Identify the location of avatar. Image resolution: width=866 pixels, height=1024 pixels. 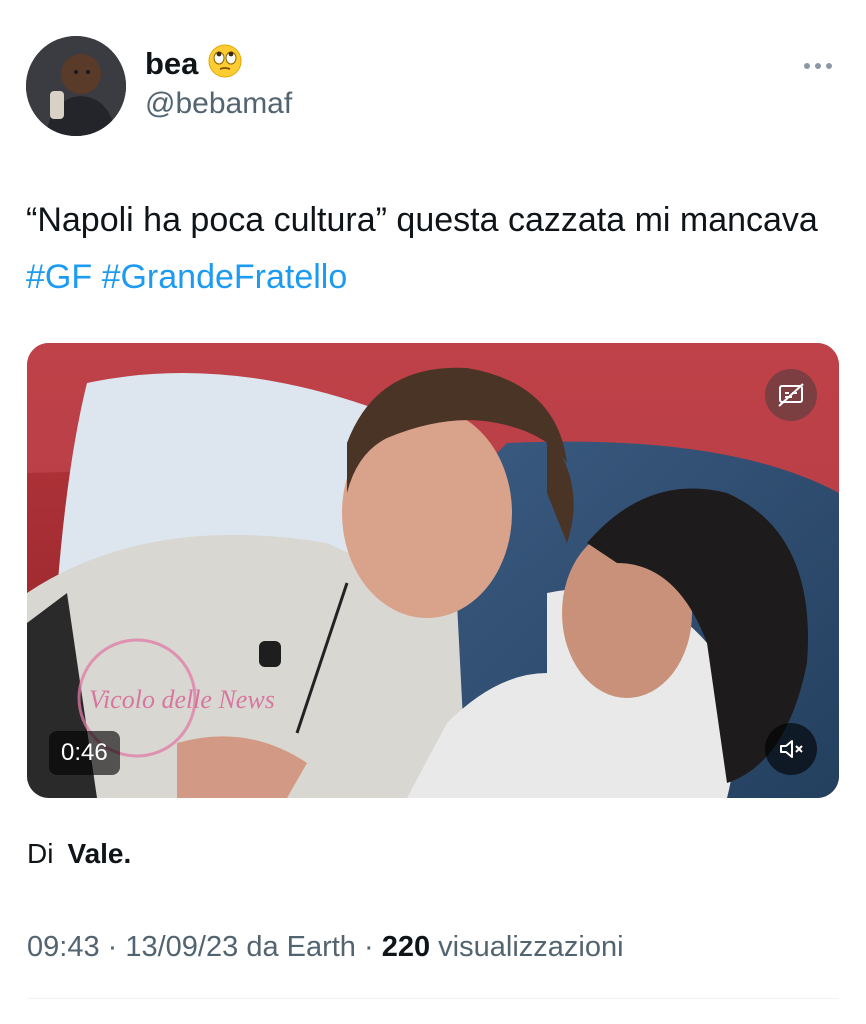
(76, 86).